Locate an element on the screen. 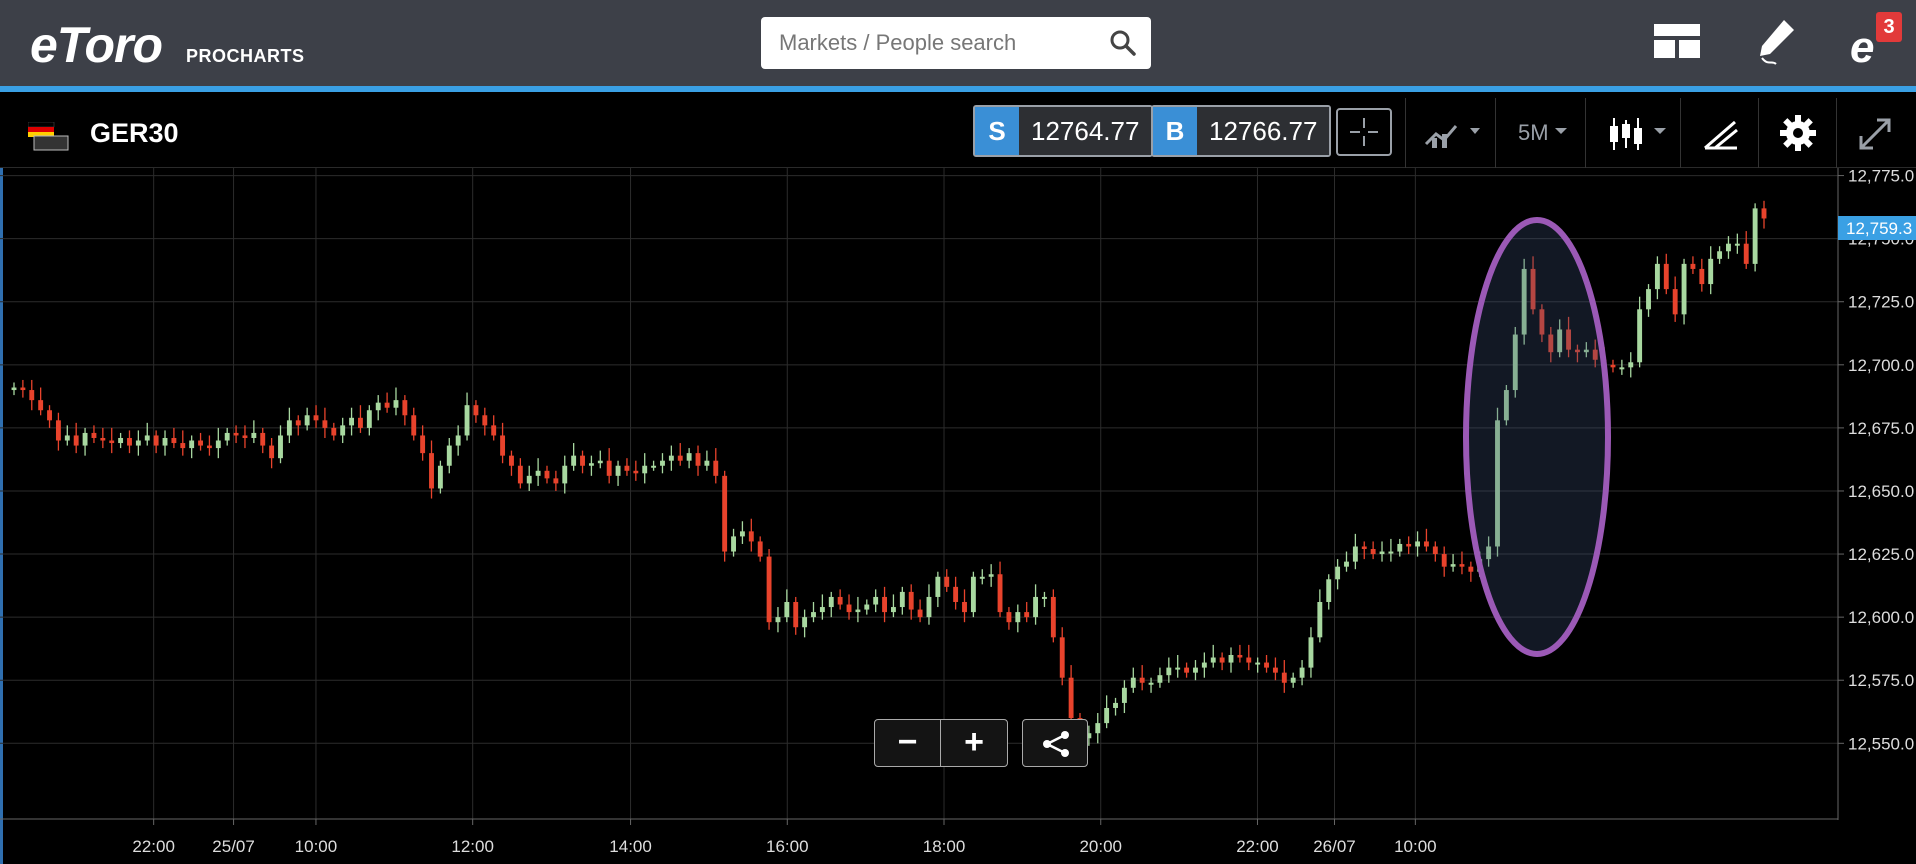 The image size is (1916, 864). time-tick-label: 10:00 is located at coordinates (1415, 846).